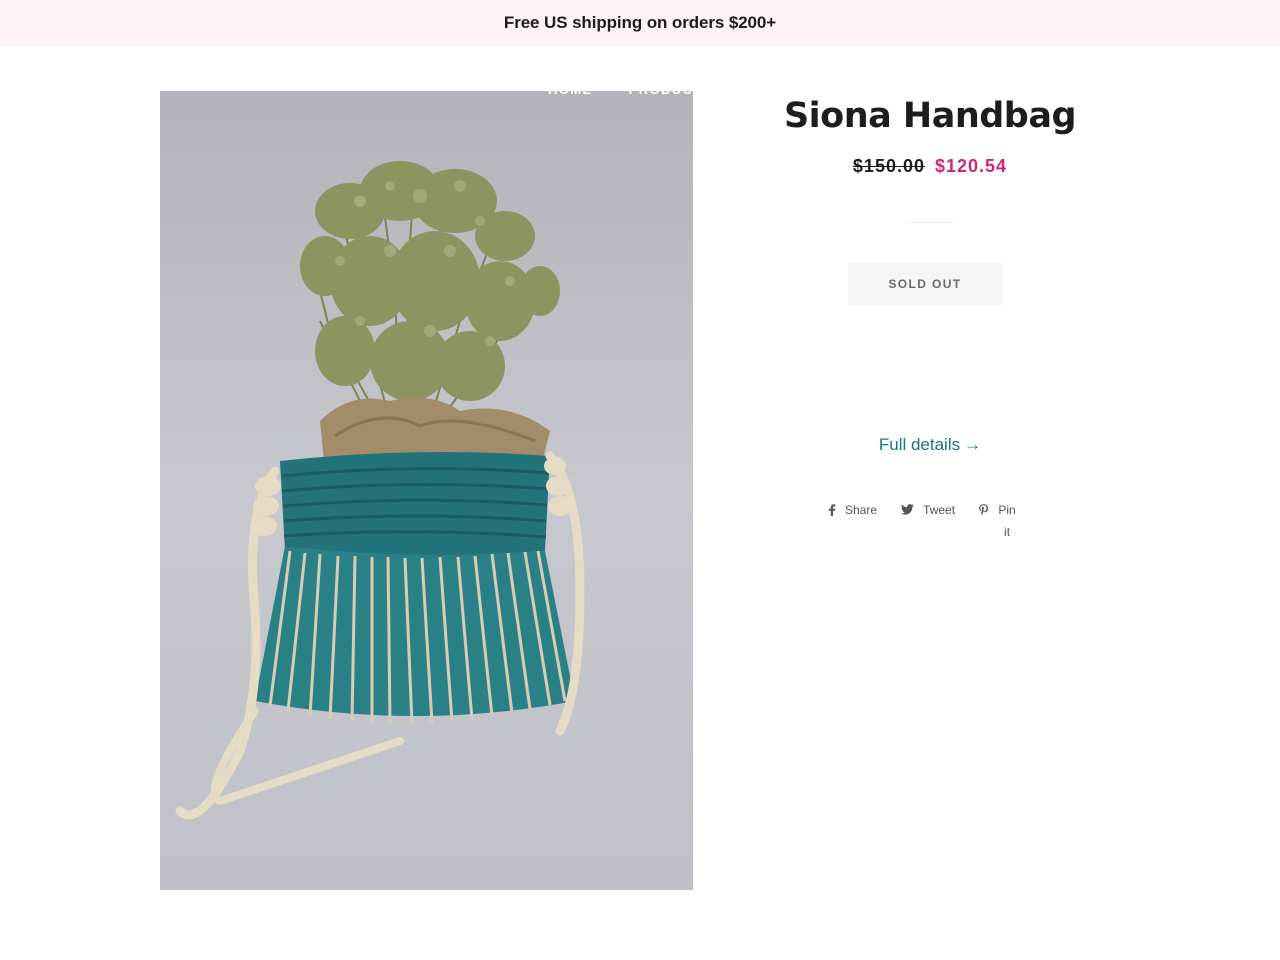 The height and width of the screenshot is (960, 1280). What do you see at coordinates (930, 166) in the screenshot?
I see `price-row: $150.00 $120.54` at bounding box center [930, 166].